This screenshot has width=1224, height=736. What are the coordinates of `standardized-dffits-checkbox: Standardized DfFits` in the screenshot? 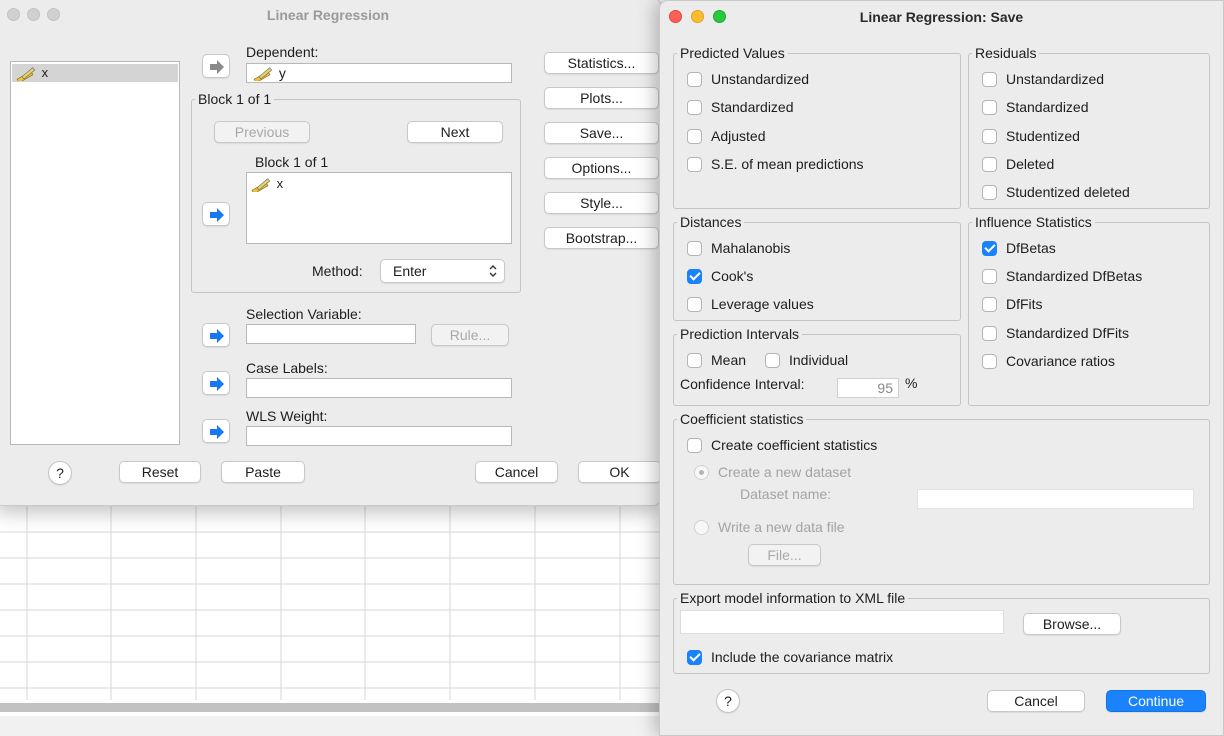 It's located at (1055, 333).